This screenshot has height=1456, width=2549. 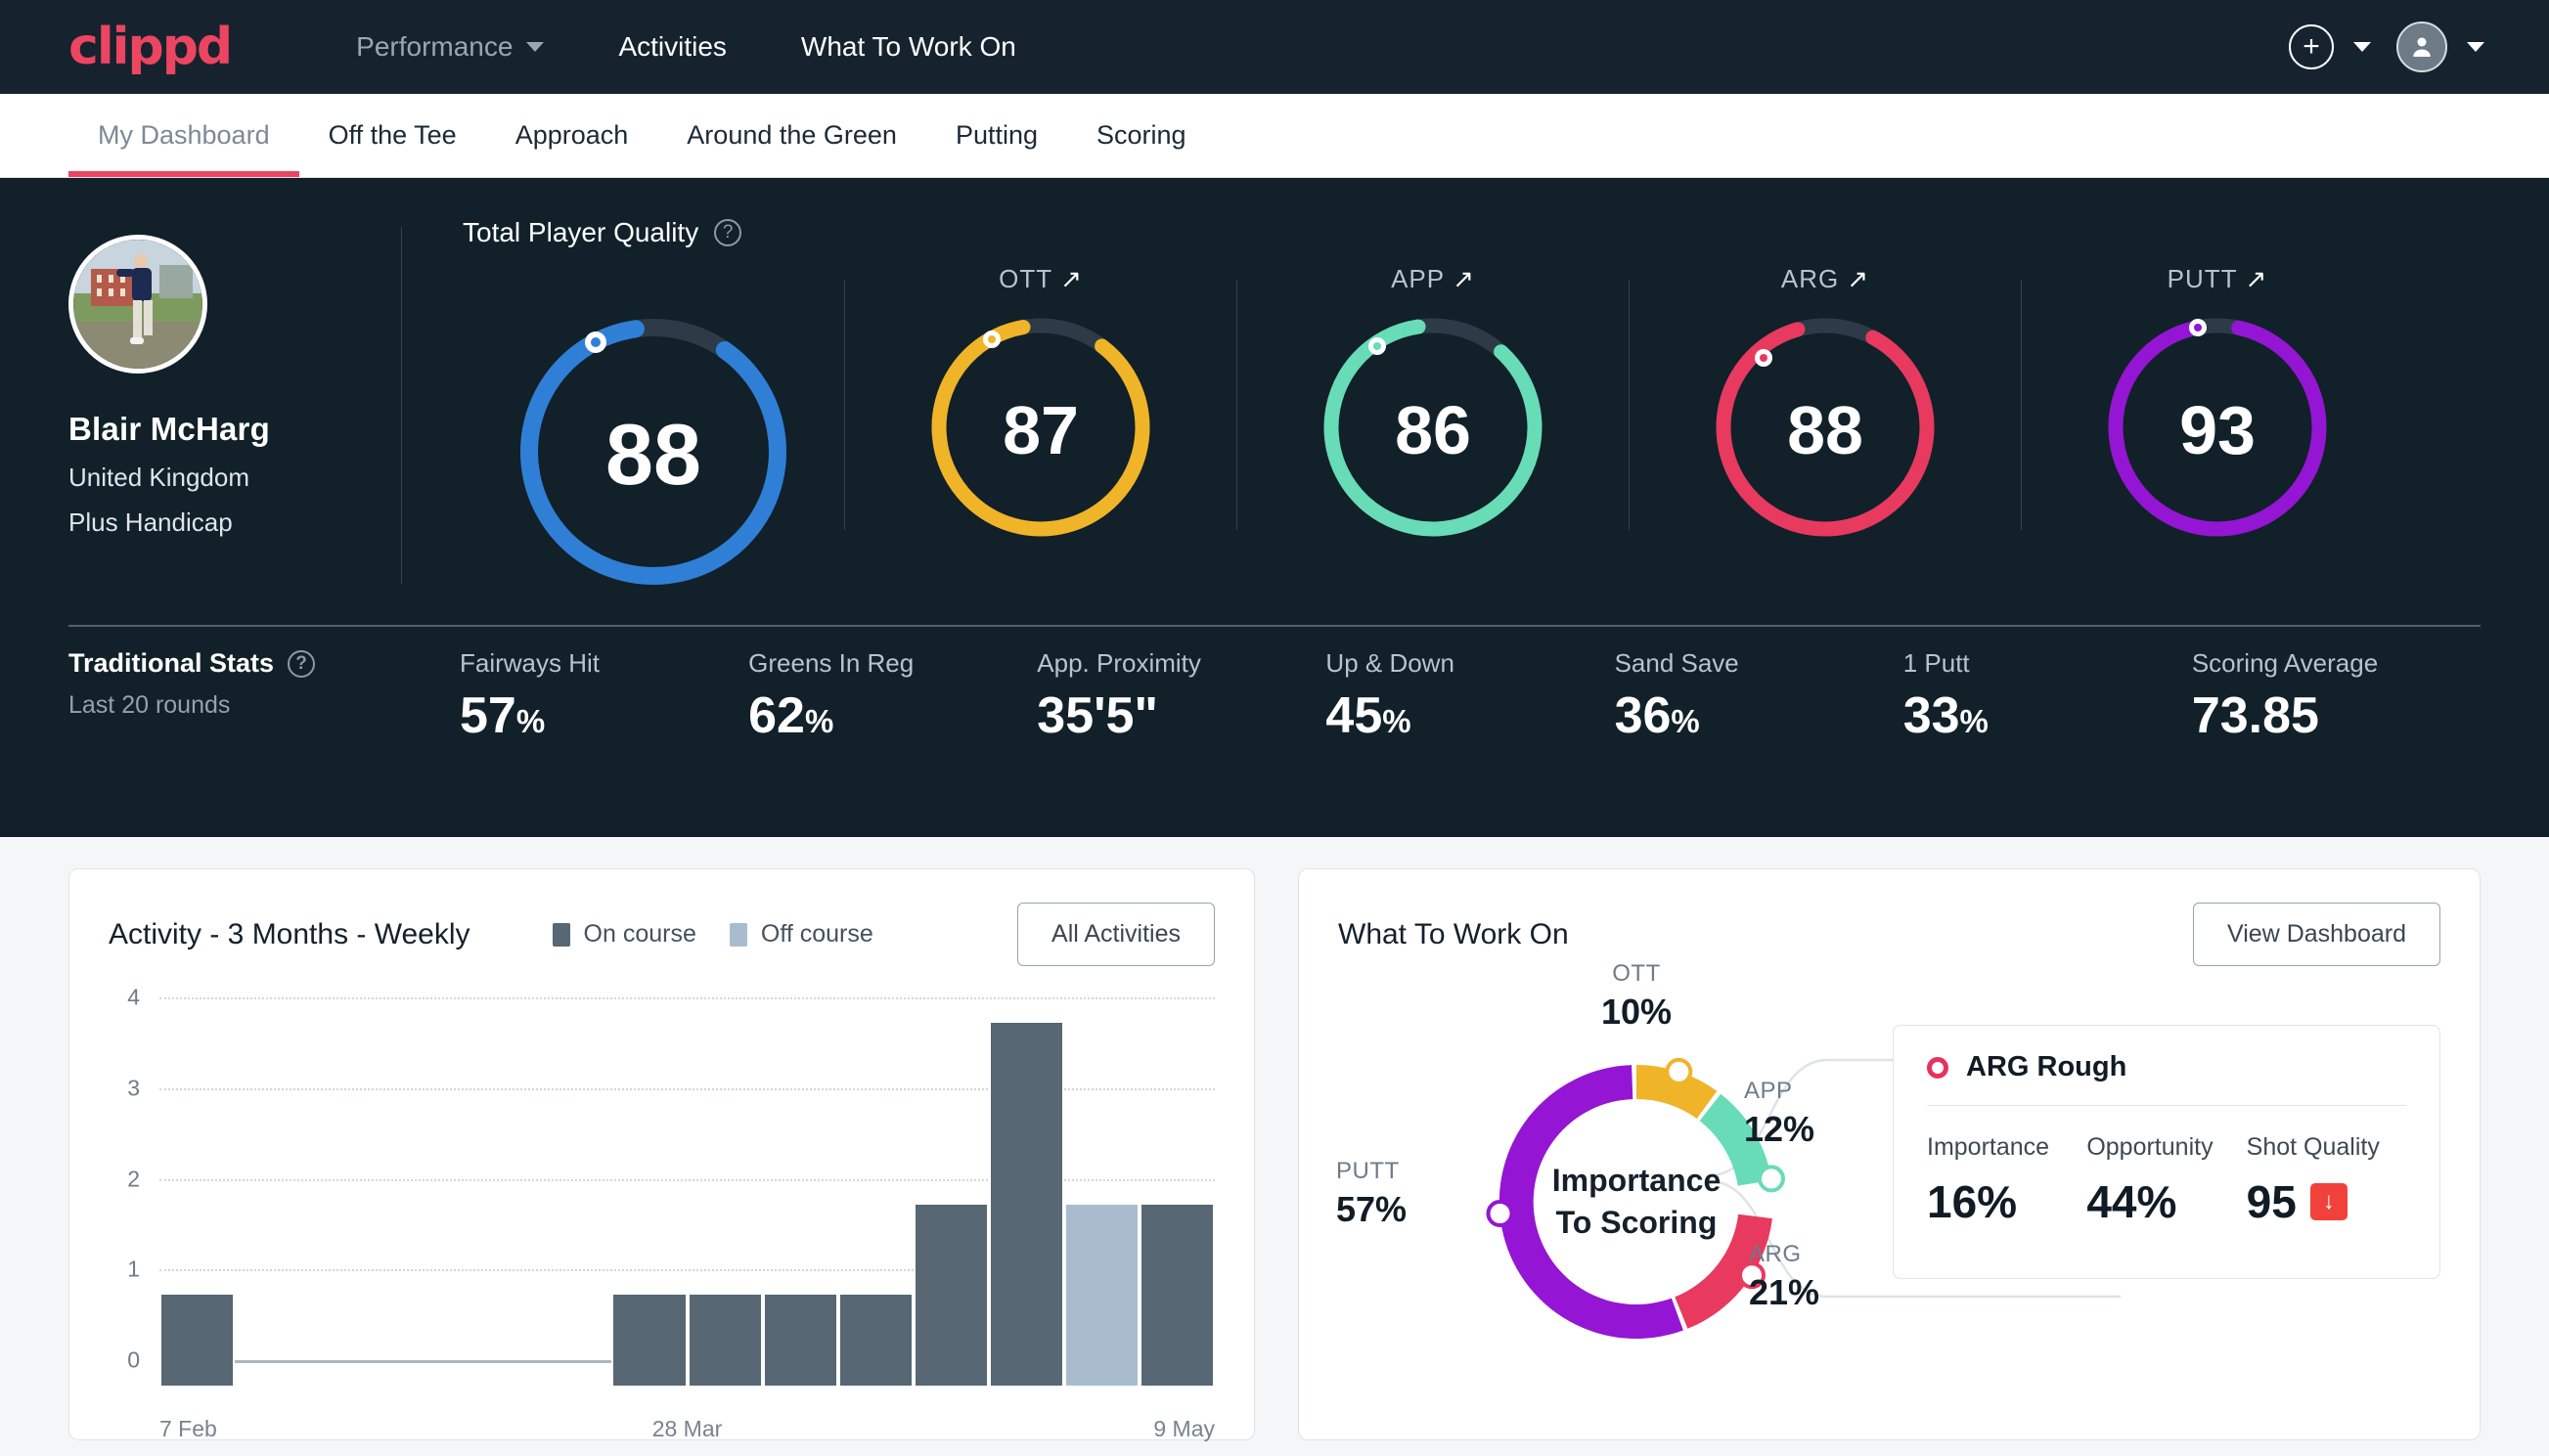 What do you see at coordinates (151, 47) in the screenshot?
I see `clippd-logo: clippd` at bounding box center [151, 47].